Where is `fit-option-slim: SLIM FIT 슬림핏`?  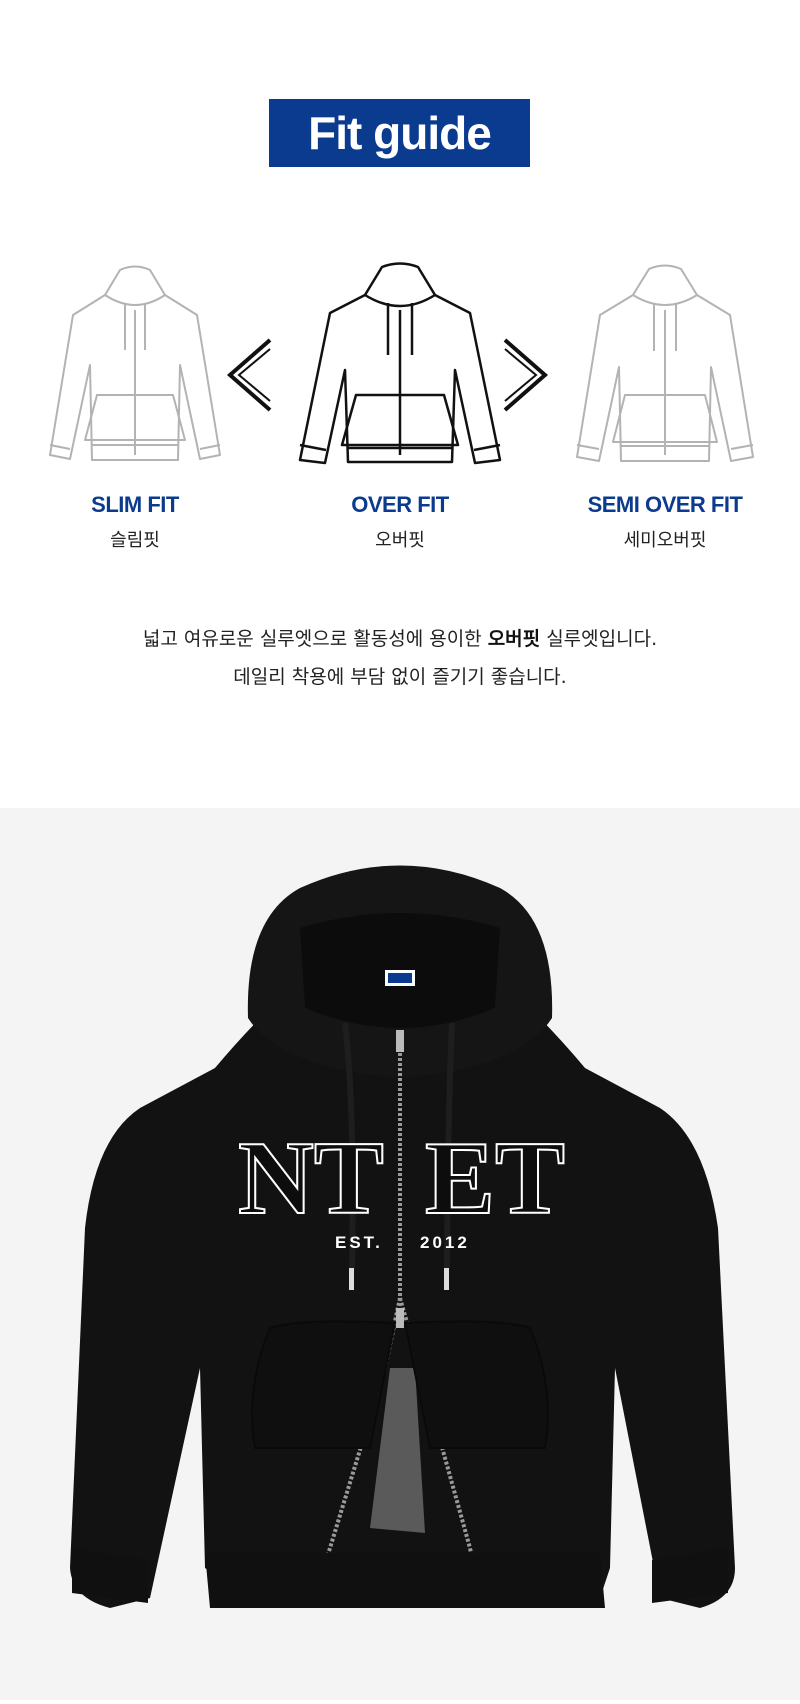
fit-option-slim: SLIM FIT 슬림핏 is located at coordinates (135, 403).